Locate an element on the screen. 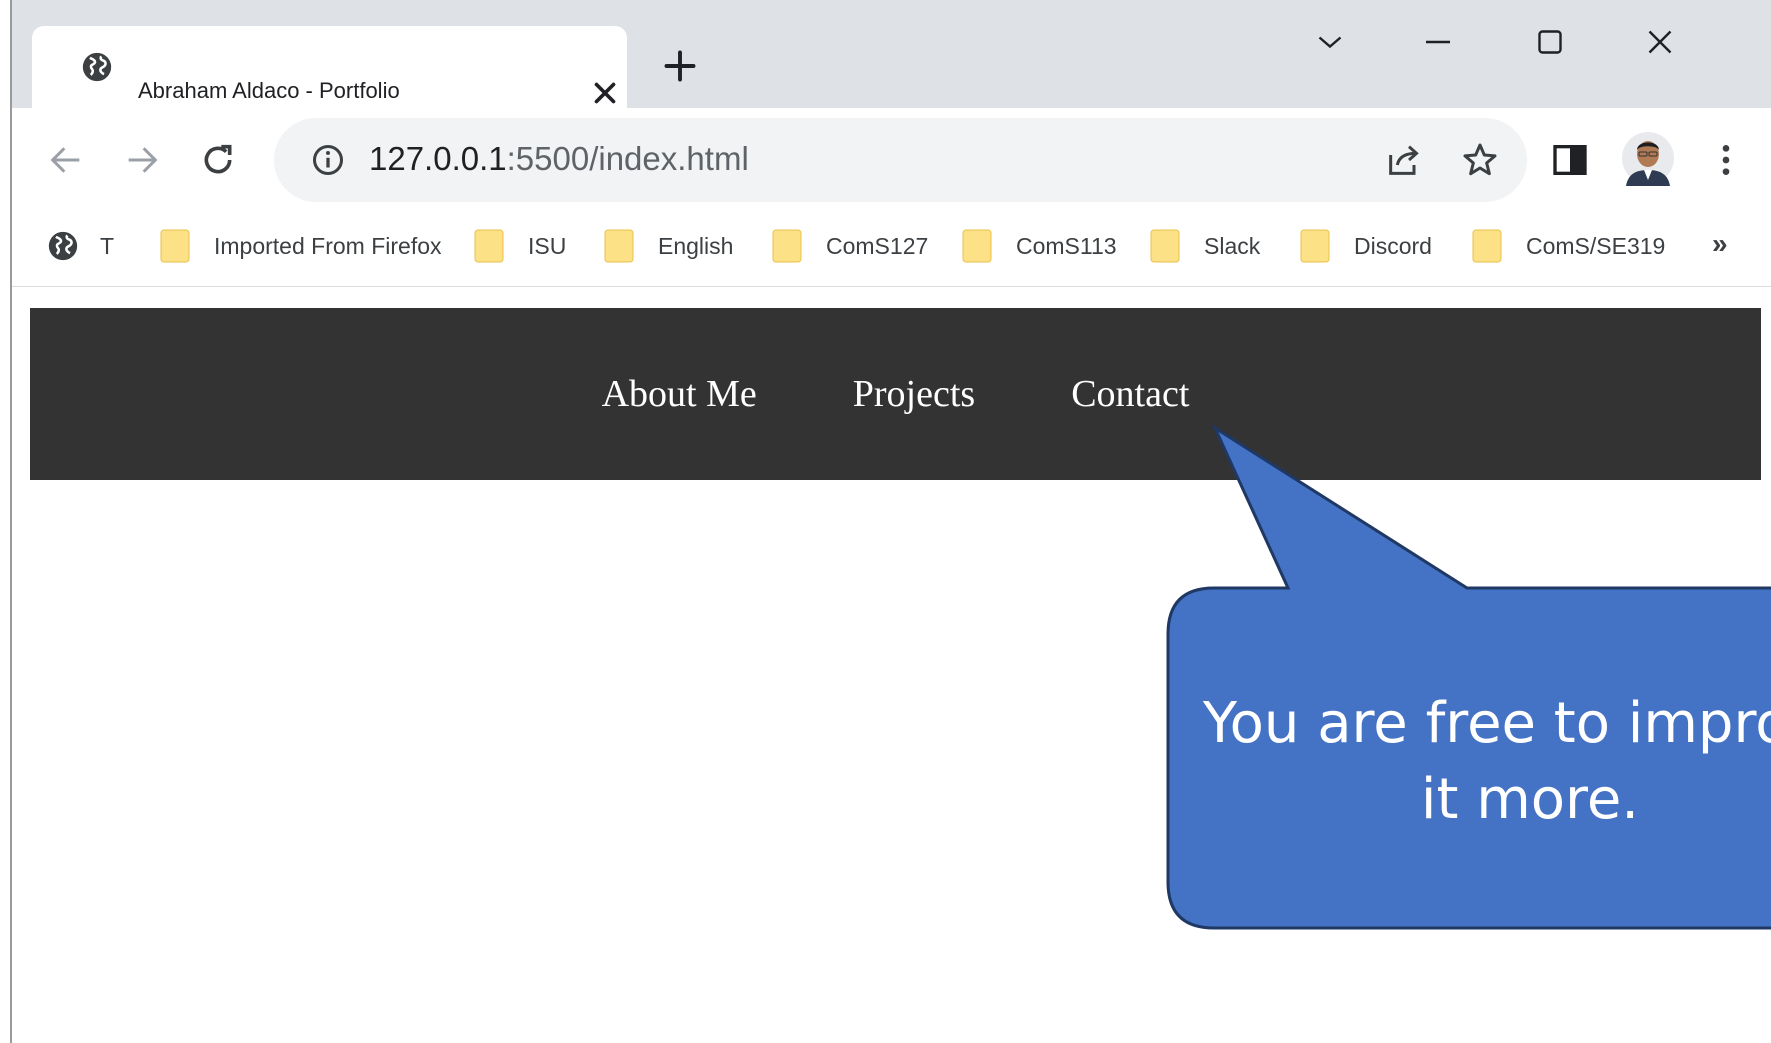  nav-link-about-me: About Me is located at coordinates (679, 394).